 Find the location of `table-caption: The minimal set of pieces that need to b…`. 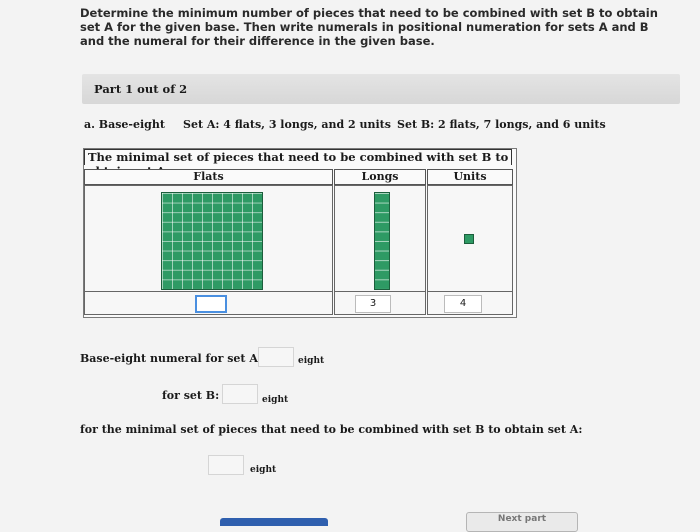

table-caption: The minimal set of pieces that need to b… is located at coordinates (298, 163).